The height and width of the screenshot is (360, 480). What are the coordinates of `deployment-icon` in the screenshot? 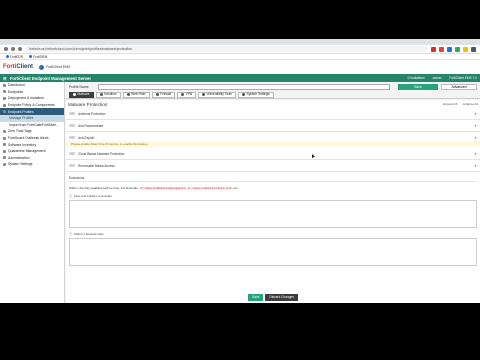 It's located at (4, 98).